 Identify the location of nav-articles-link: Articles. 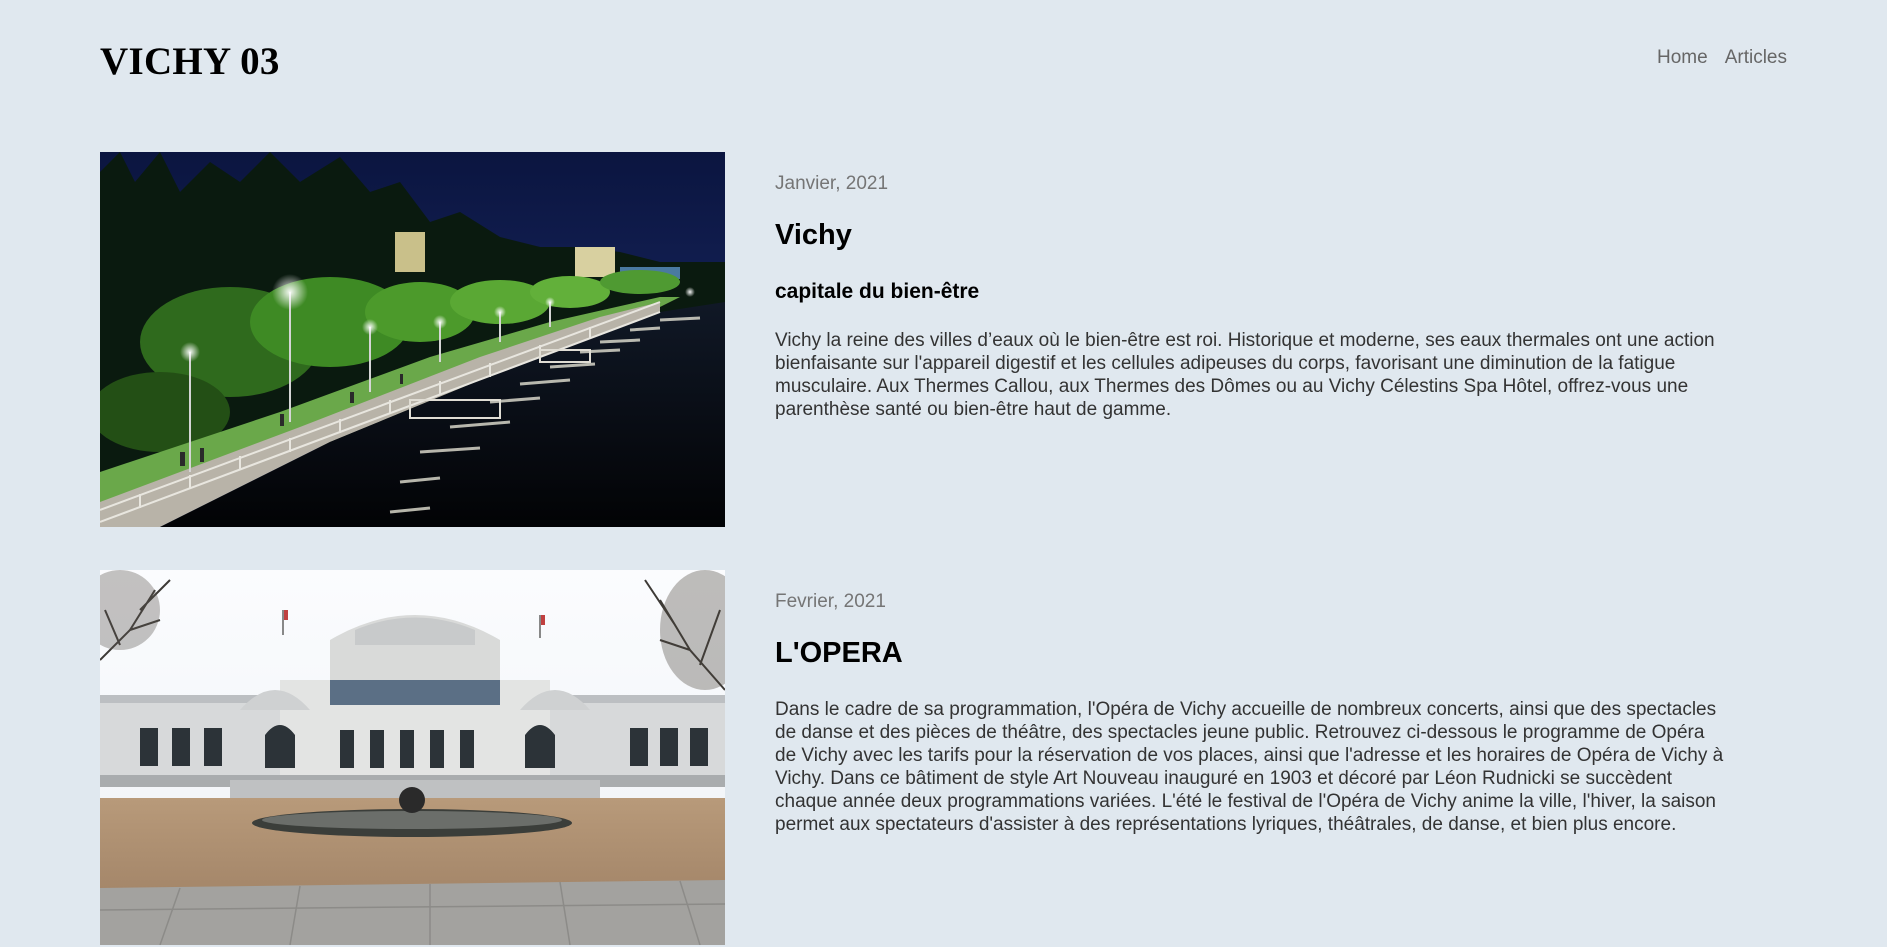
(1756, 58).